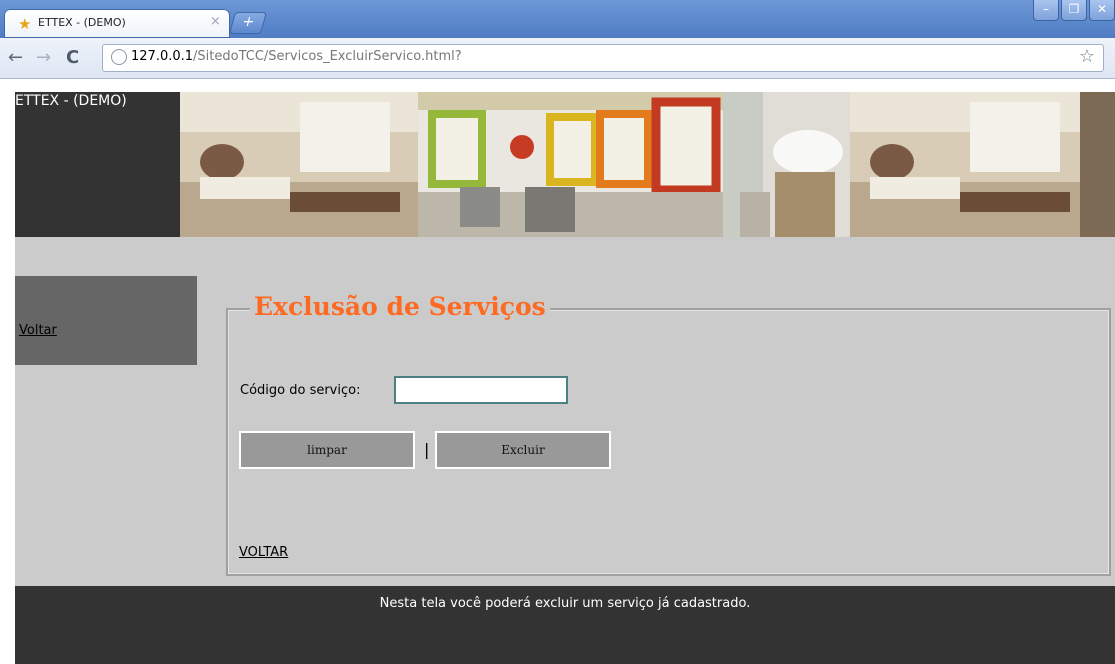  I want to click on minimize-button: –, so click(1046, 10).